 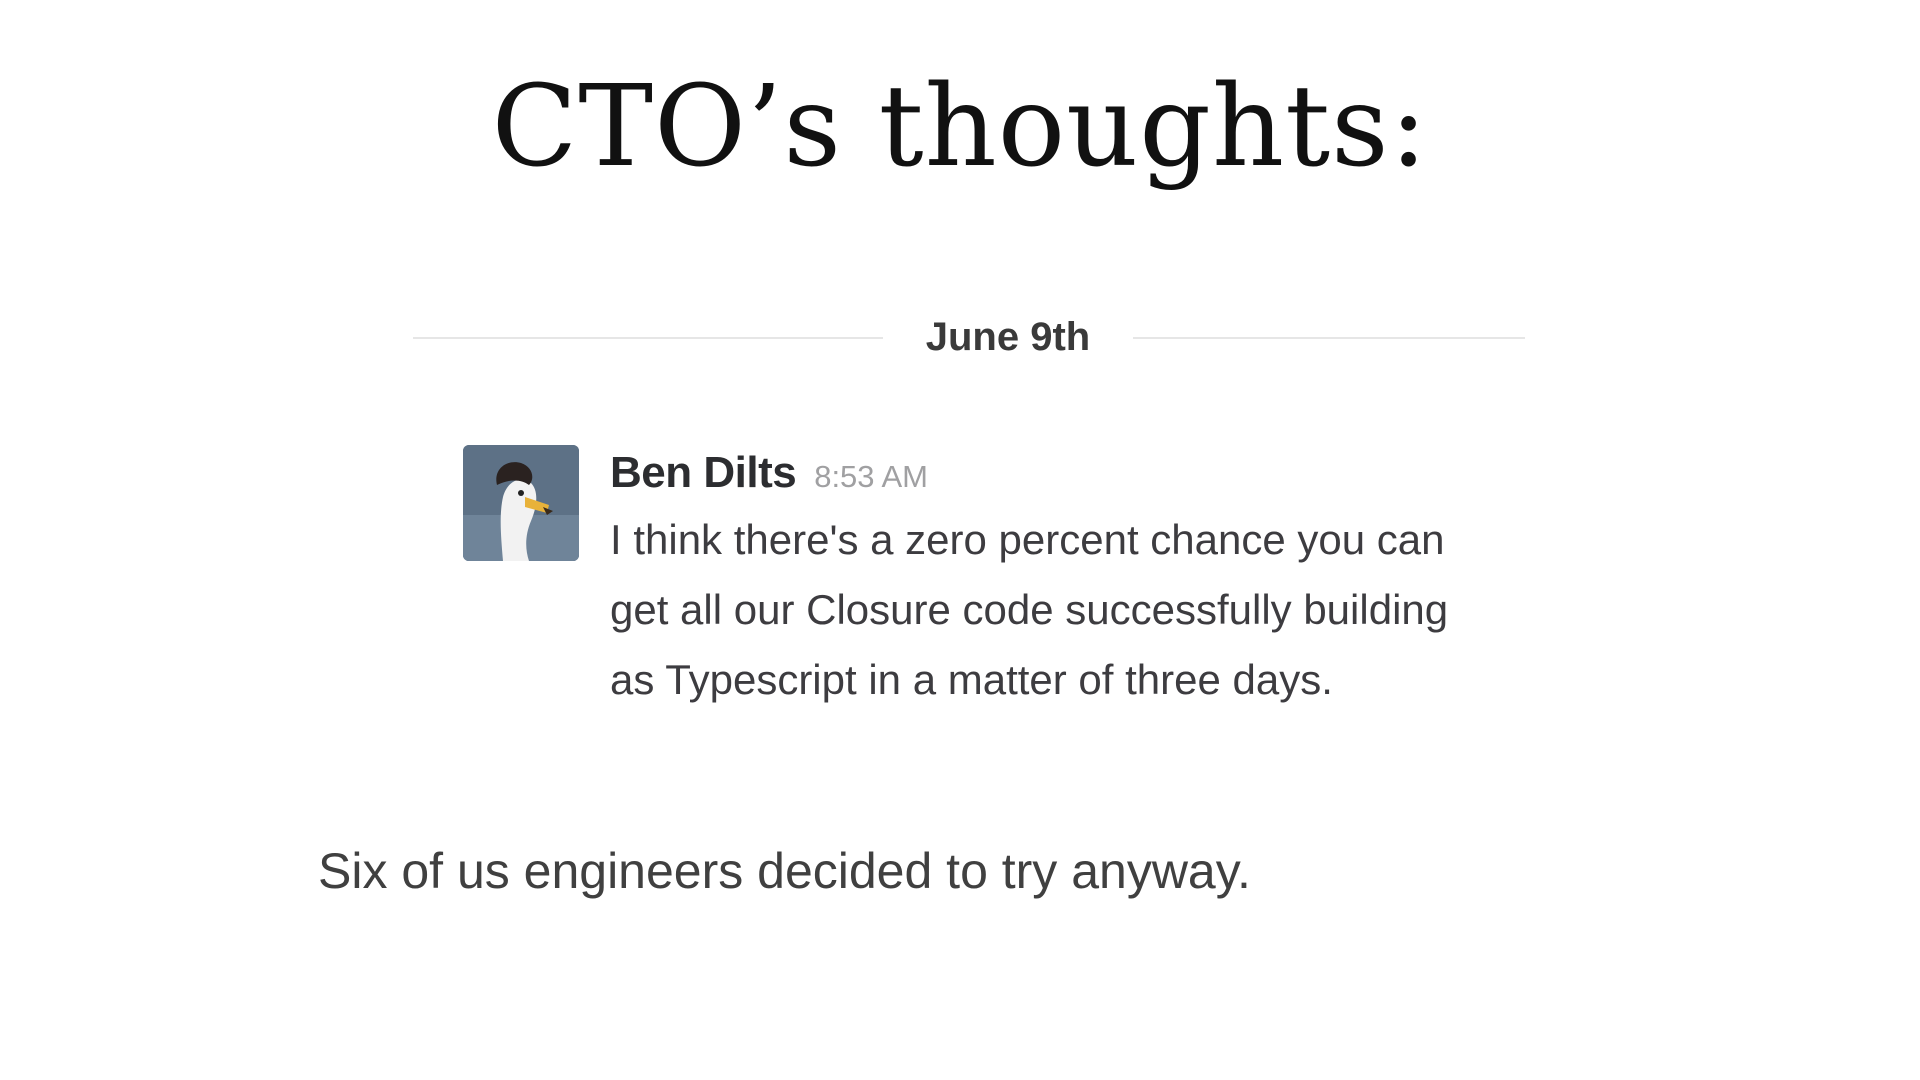 I want to click on date-label: June 9th, so click(x=1008, y=337).